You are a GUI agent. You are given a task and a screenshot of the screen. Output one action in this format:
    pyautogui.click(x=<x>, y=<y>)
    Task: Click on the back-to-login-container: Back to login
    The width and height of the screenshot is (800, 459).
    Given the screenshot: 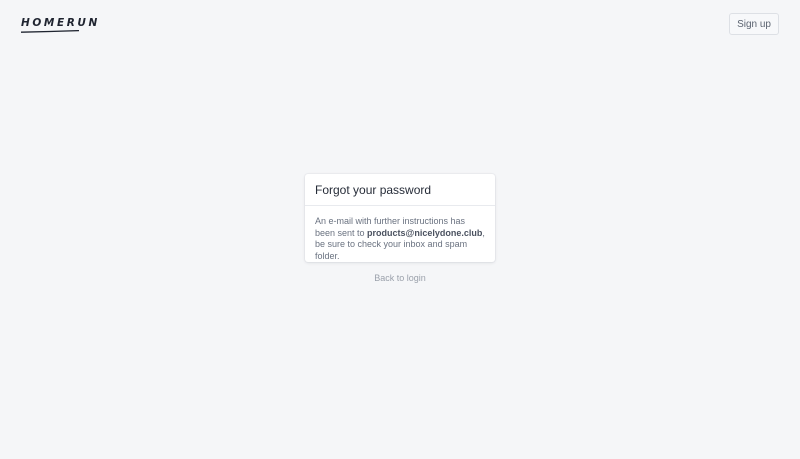 What is the action you would take?
    pyautogui.click(x=400, y=278)
    